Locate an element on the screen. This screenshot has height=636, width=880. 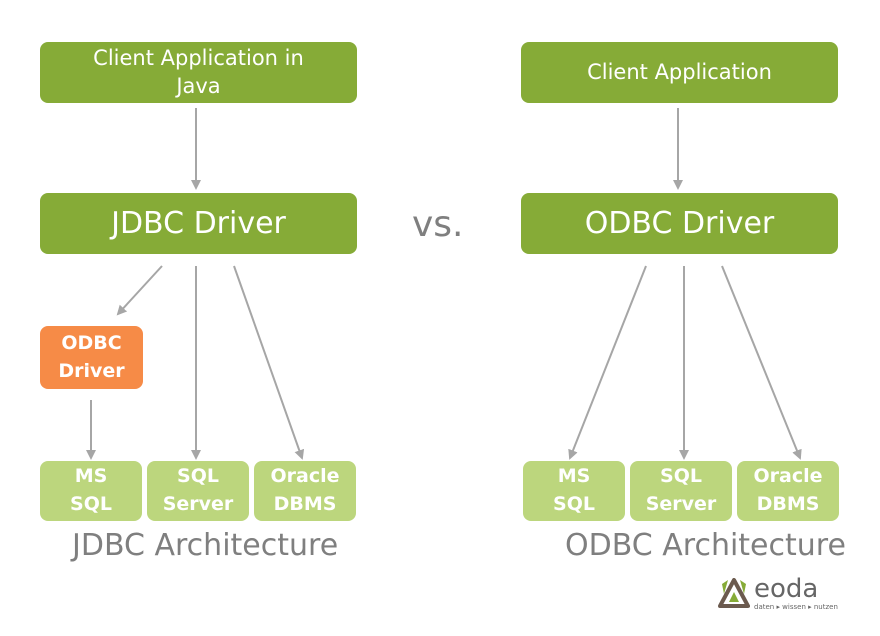
arrow-odbc-to-mssql is located at coordinates (607, 362).